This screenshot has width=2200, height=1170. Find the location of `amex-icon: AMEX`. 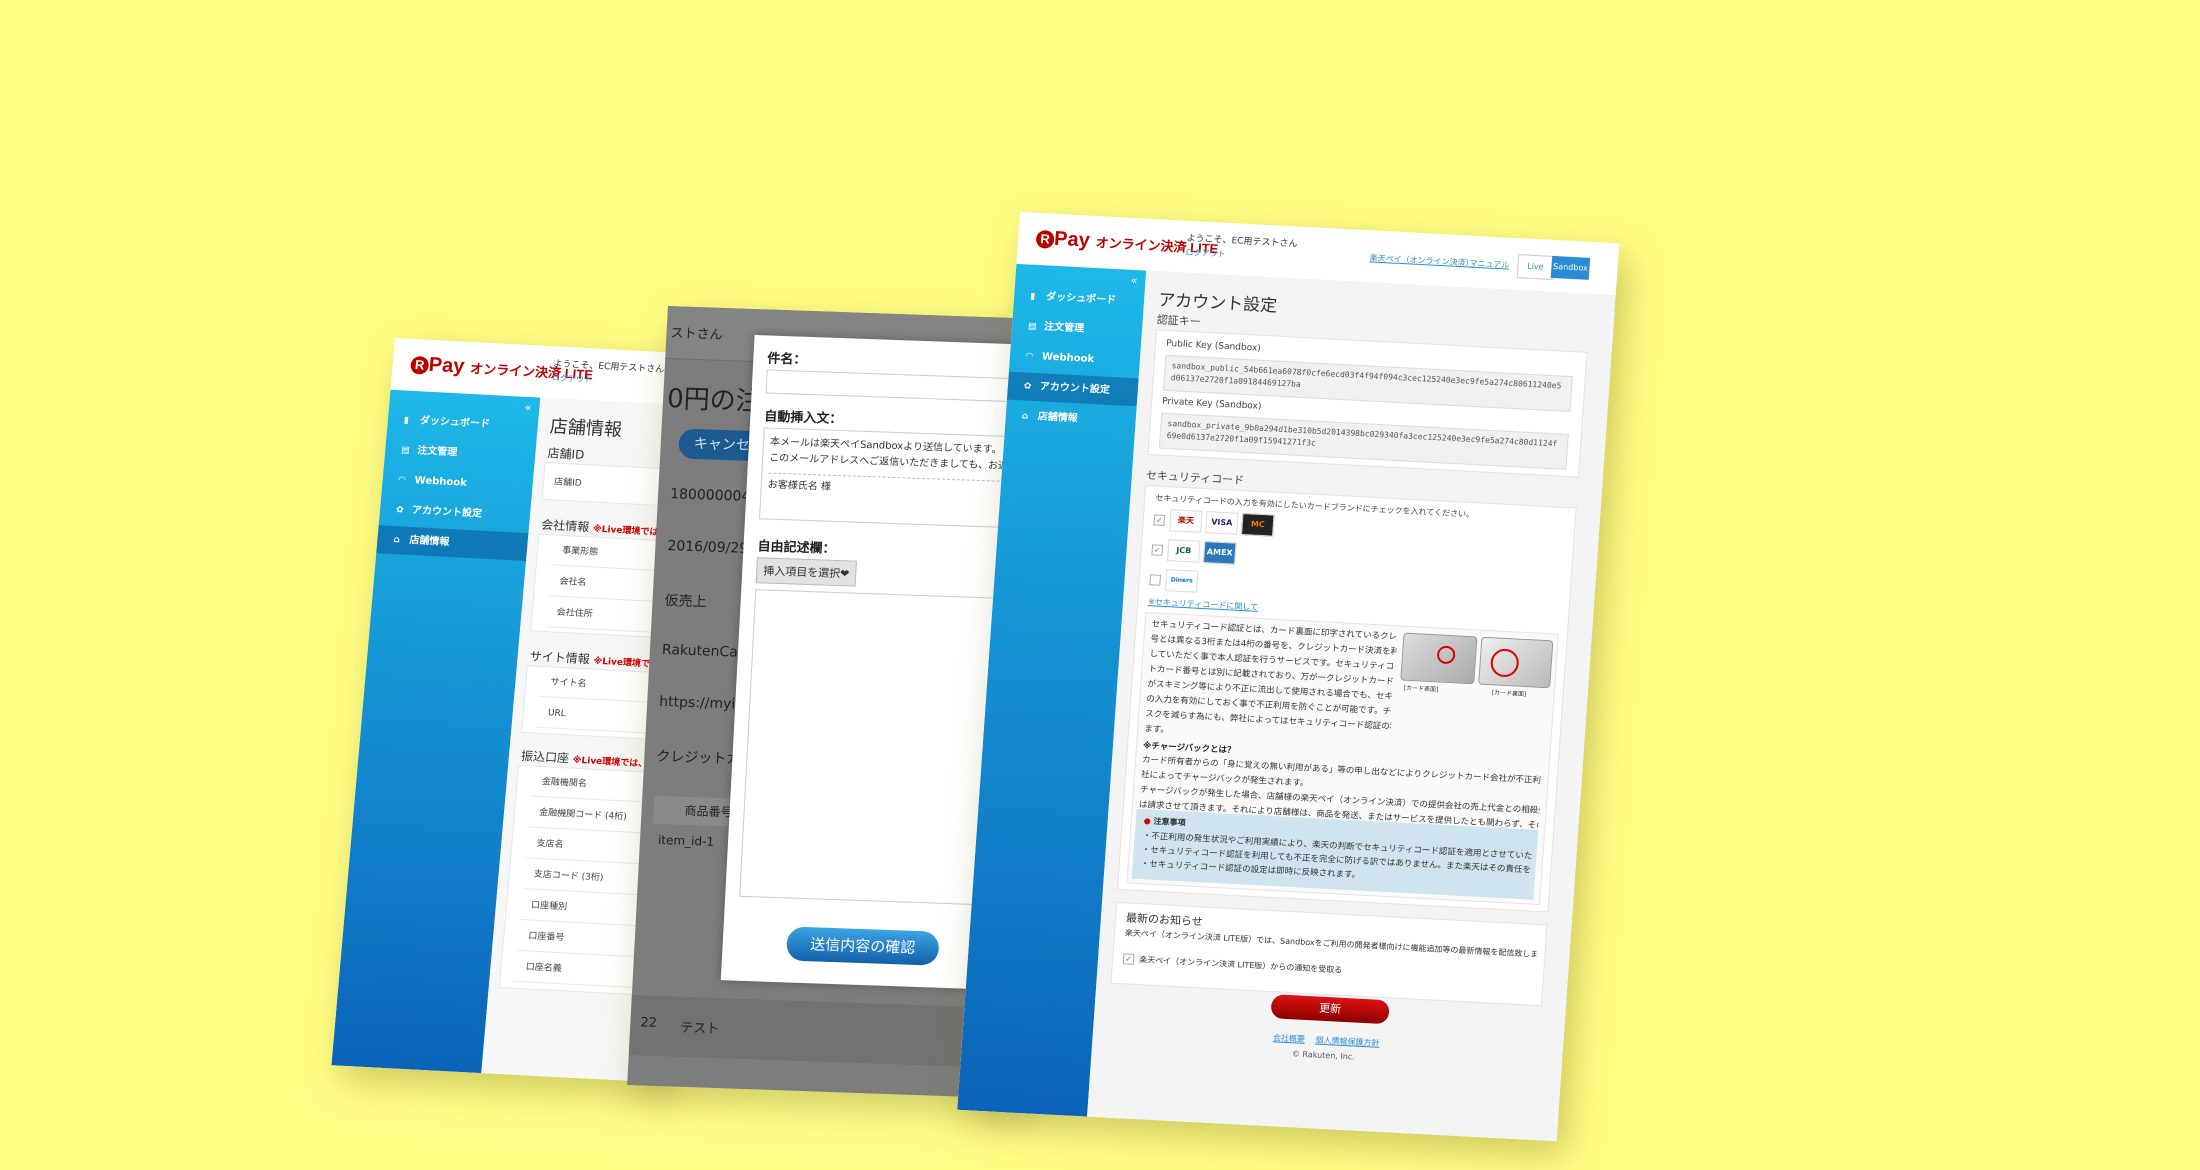

amex-icon: AMEX is located at coordinates (1219, 553).